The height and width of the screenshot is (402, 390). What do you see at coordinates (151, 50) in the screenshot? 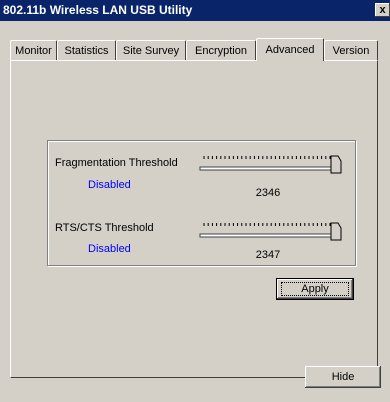
I see `tab-site-survey: Site Survey` at bounding box center [151, 50].